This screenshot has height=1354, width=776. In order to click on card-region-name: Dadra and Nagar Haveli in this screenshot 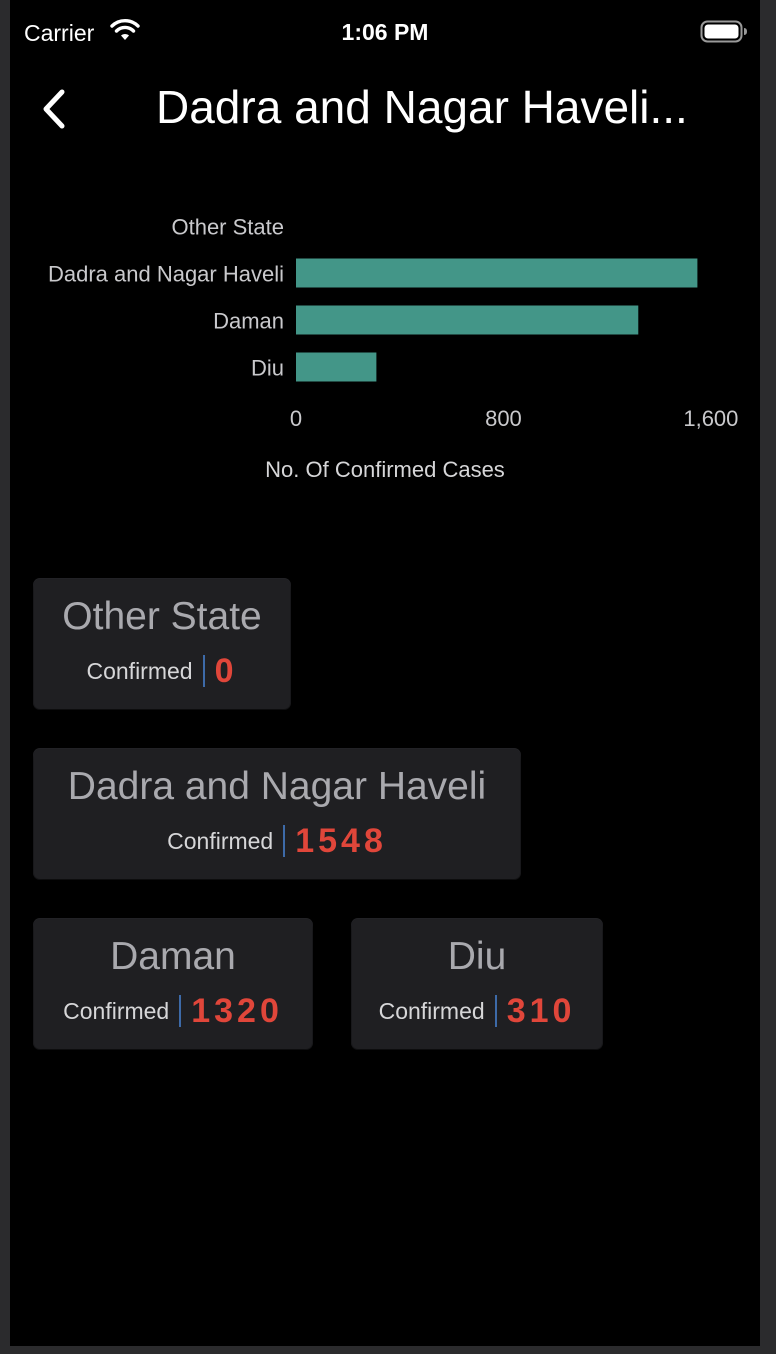, I will do `click(277, 786)`.